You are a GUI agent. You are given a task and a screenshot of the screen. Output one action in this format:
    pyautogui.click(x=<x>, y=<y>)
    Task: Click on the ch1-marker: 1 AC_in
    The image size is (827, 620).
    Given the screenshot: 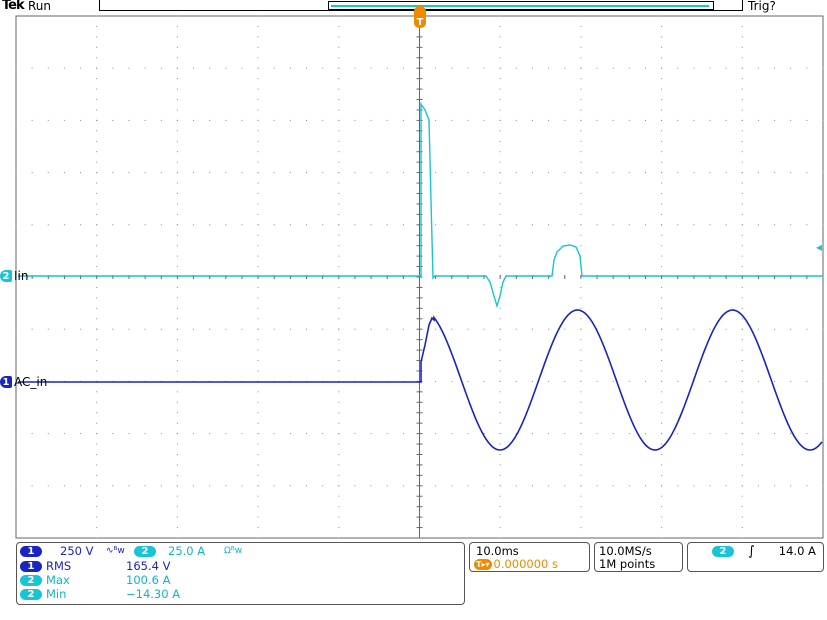 What is the action you would take?
    pyautogui.click(x=23, y=382)
    